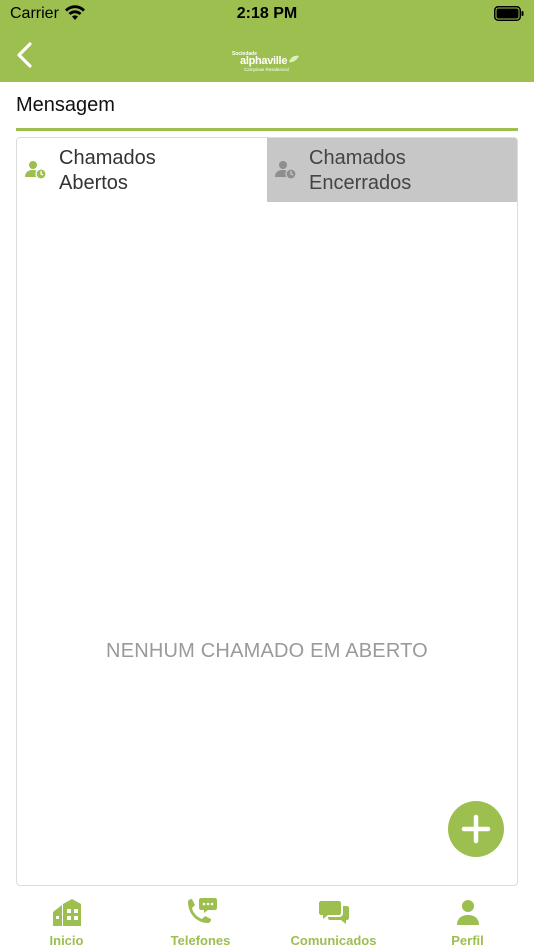 The width and height of the screenshot is (534, 950). I want to click on tabbar-label-inicio: Inicio, so click(66, 940).